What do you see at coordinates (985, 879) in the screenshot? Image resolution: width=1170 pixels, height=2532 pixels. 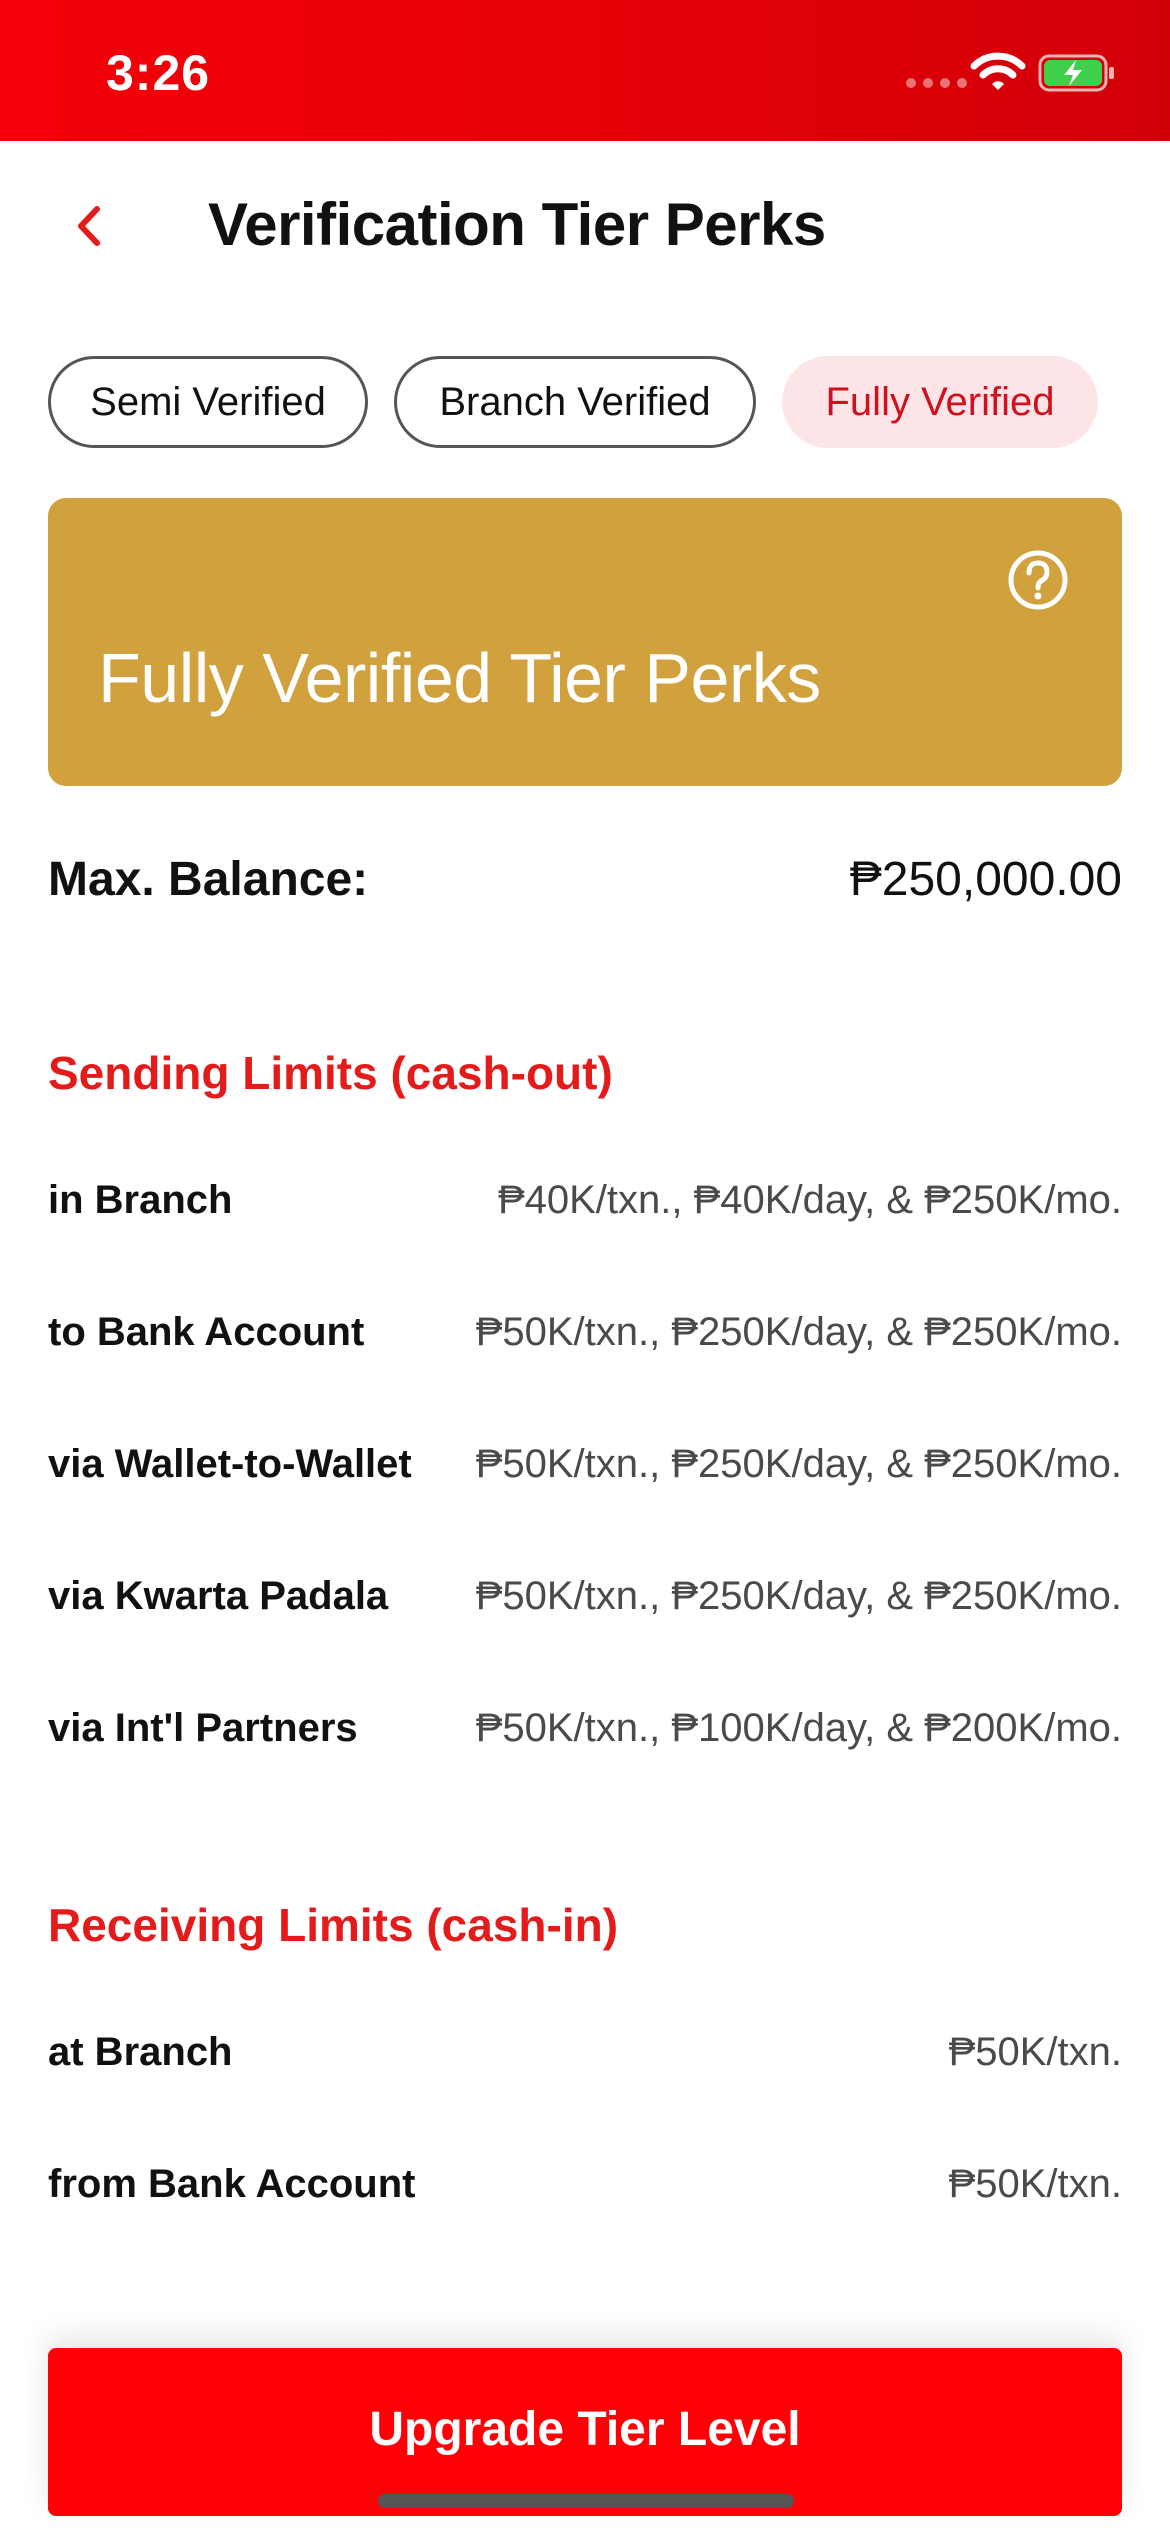 I see `max-balance-value: ₱250,000.00` at bounding box center [985, 879].